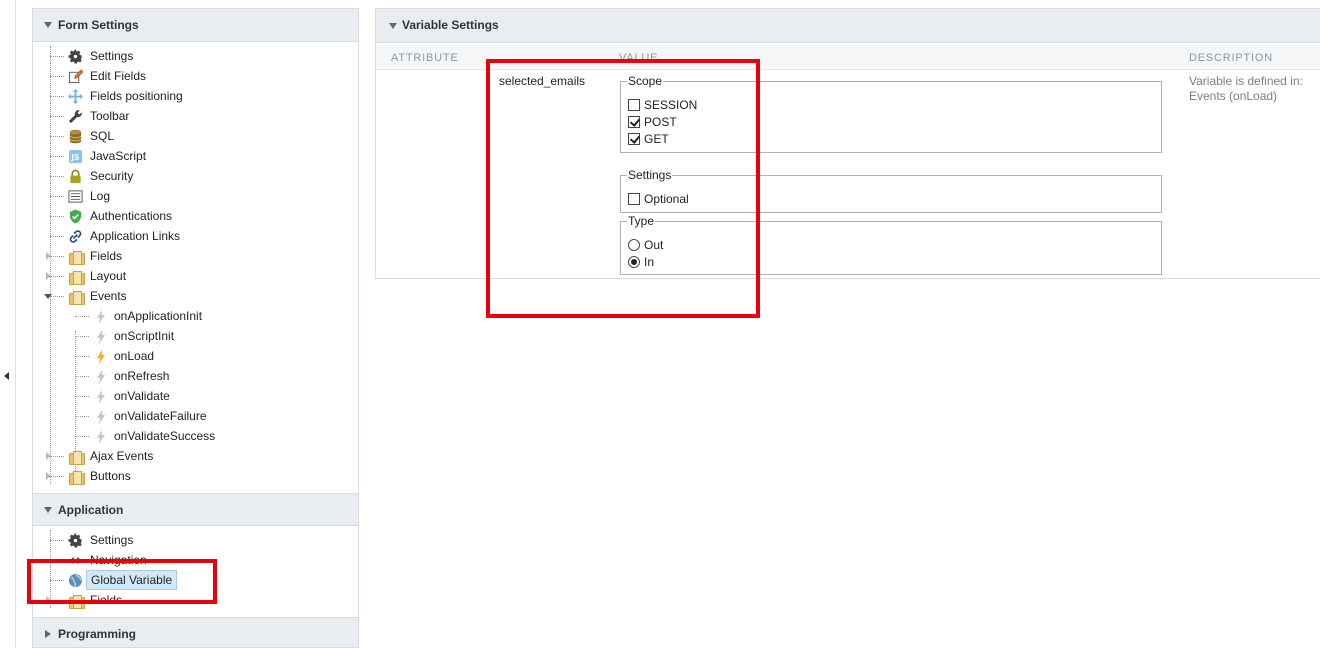  I want to click on javascript-icon: JS, so click(75, 156).